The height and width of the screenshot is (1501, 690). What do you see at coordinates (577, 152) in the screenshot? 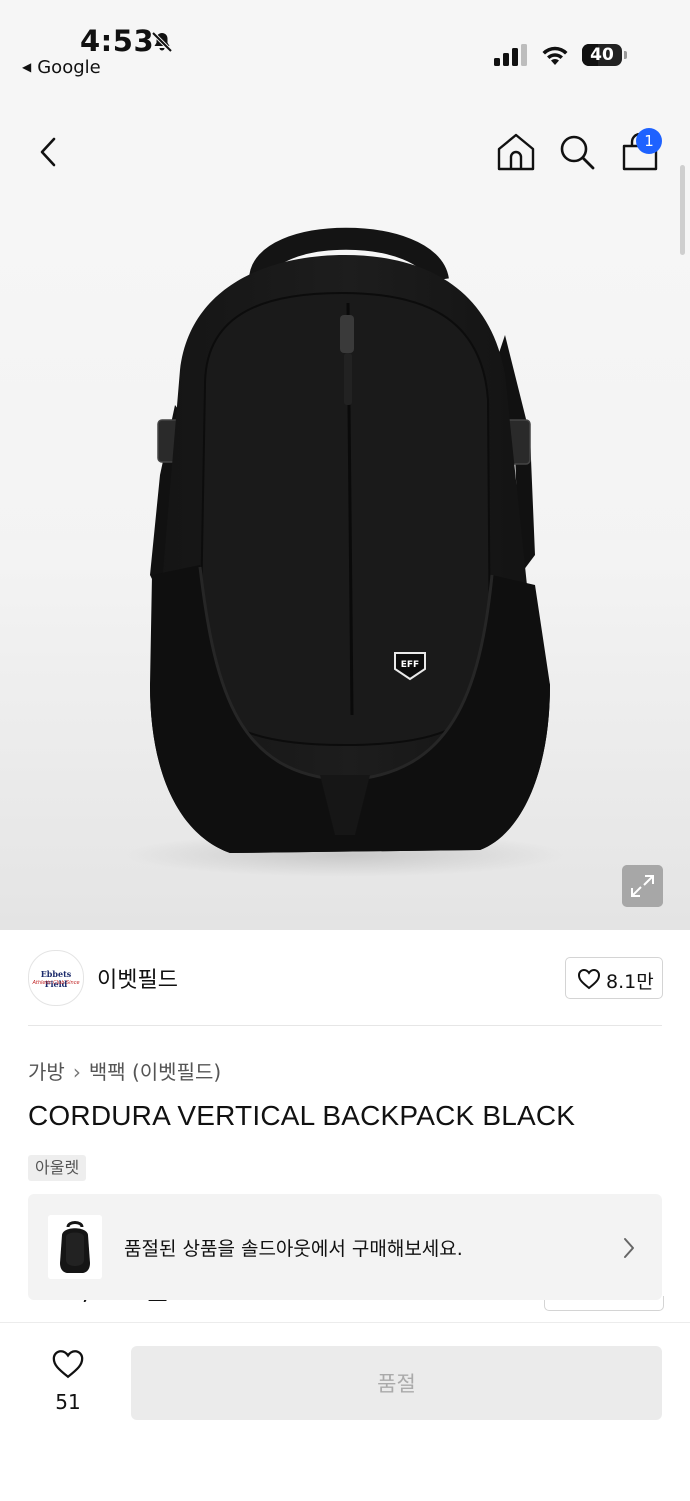
I see `search-icon` at bounding box center [577, 152].